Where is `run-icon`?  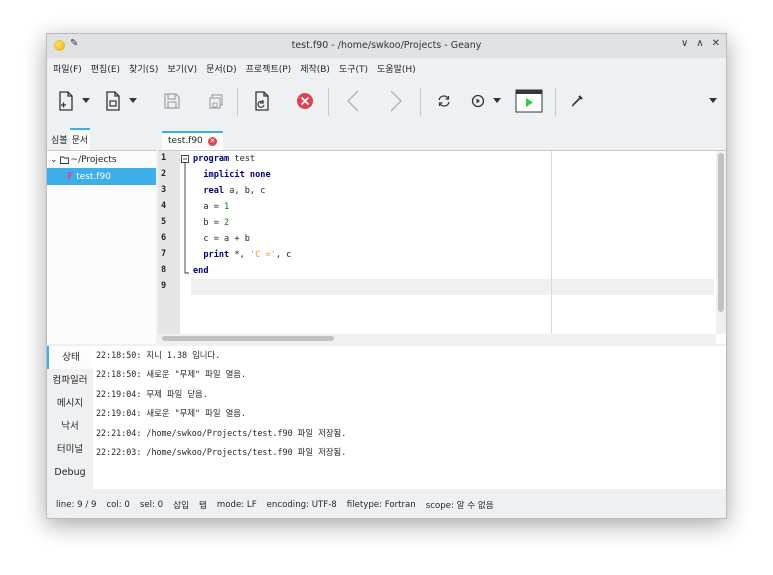
run-icon is located at coordinates (529, 101).